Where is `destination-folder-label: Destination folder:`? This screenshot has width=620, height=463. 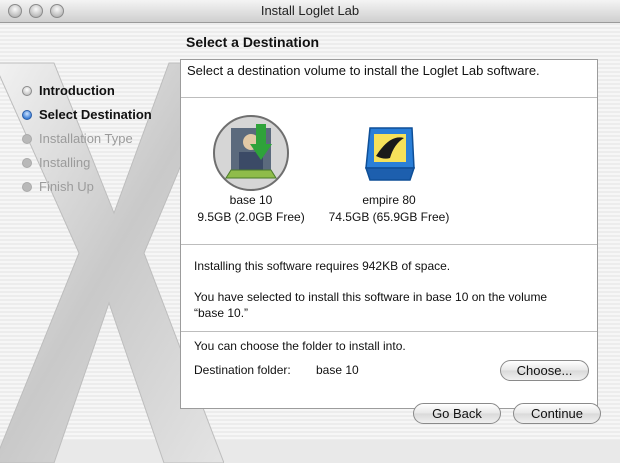 destination-folder-label: Destination folder: is located at coordinates (242, 370).